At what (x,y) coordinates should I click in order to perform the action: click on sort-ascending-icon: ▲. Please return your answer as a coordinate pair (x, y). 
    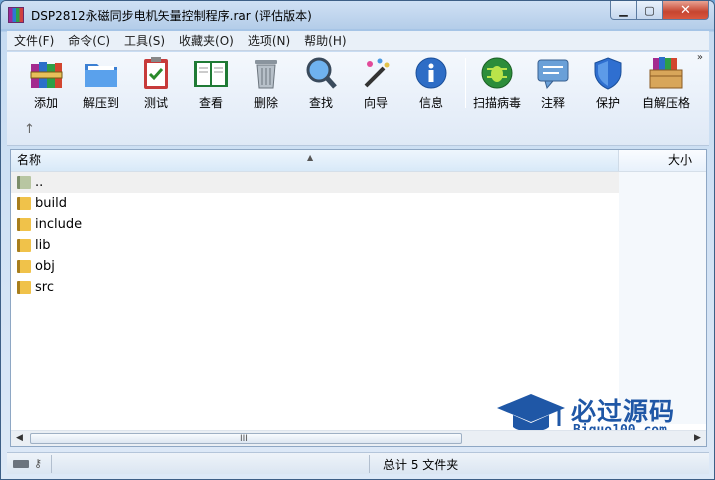
    Looking at the image, I should click on (310, 157).